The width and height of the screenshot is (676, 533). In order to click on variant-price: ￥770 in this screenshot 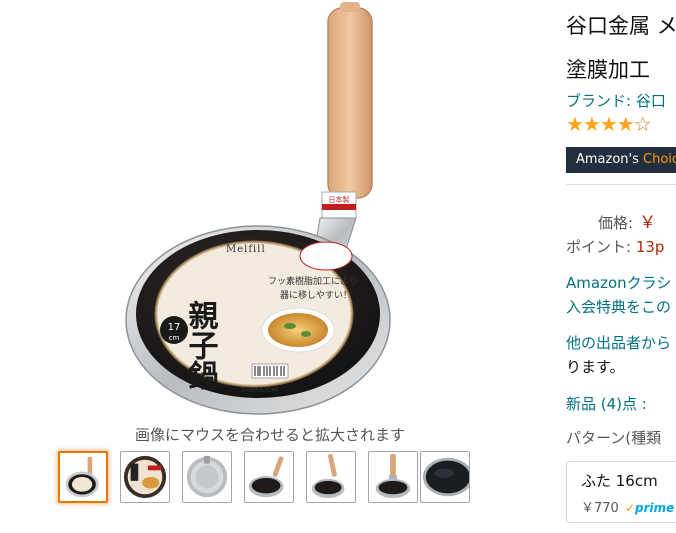, I will do `click(600, 508)`.